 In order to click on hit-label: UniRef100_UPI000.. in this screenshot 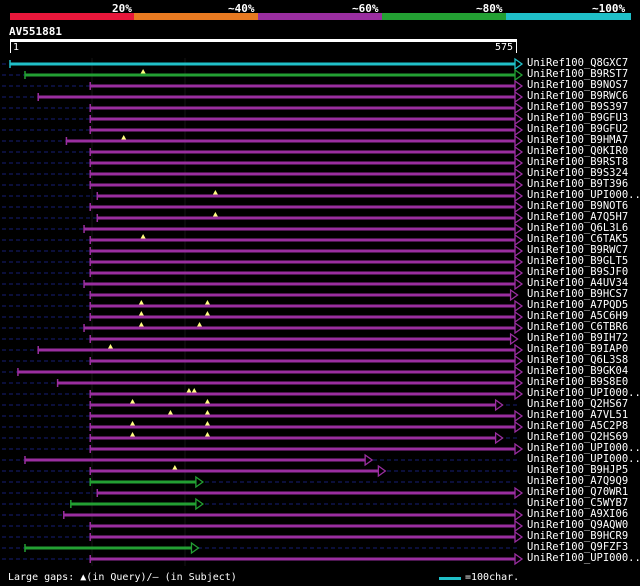, I will do `click(583, 558)`.